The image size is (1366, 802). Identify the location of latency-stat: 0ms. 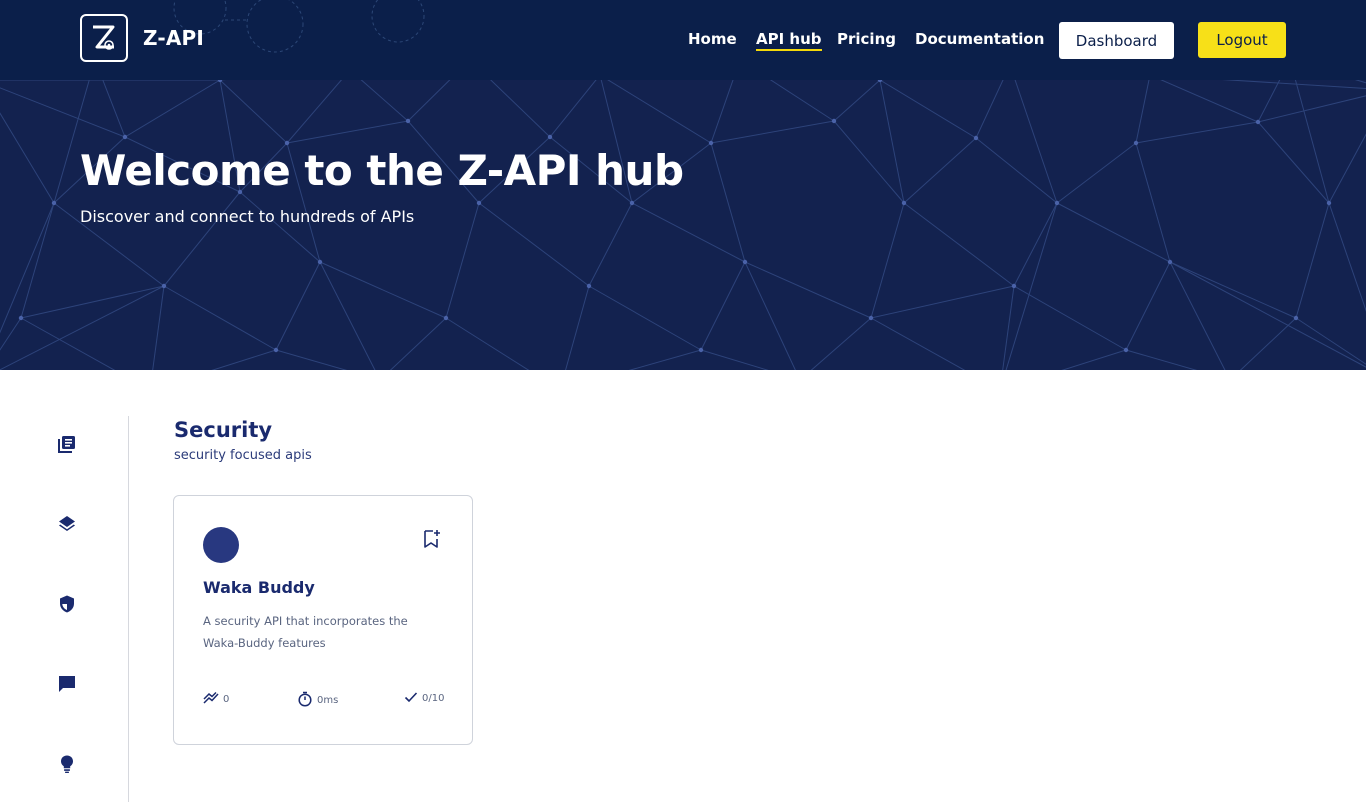
(317, 700).